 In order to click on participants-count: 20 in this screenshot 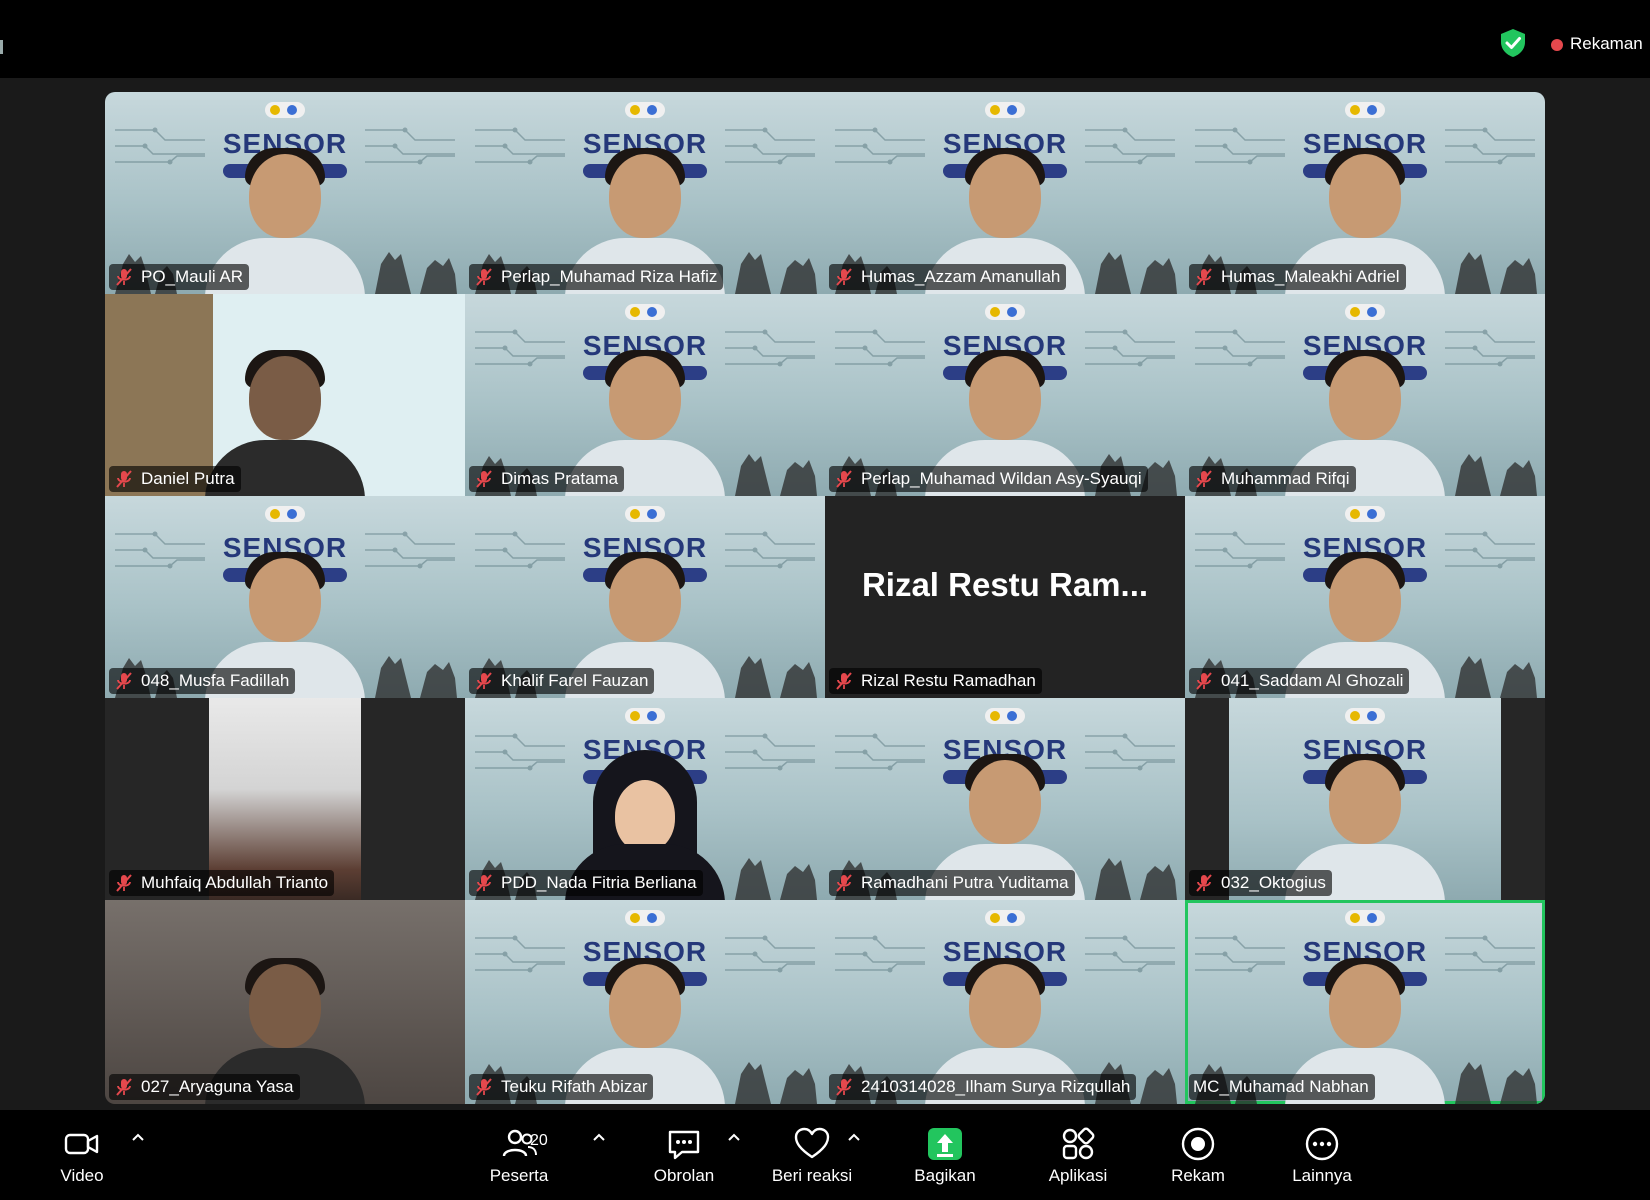, I will do `click(539, 1140)`.